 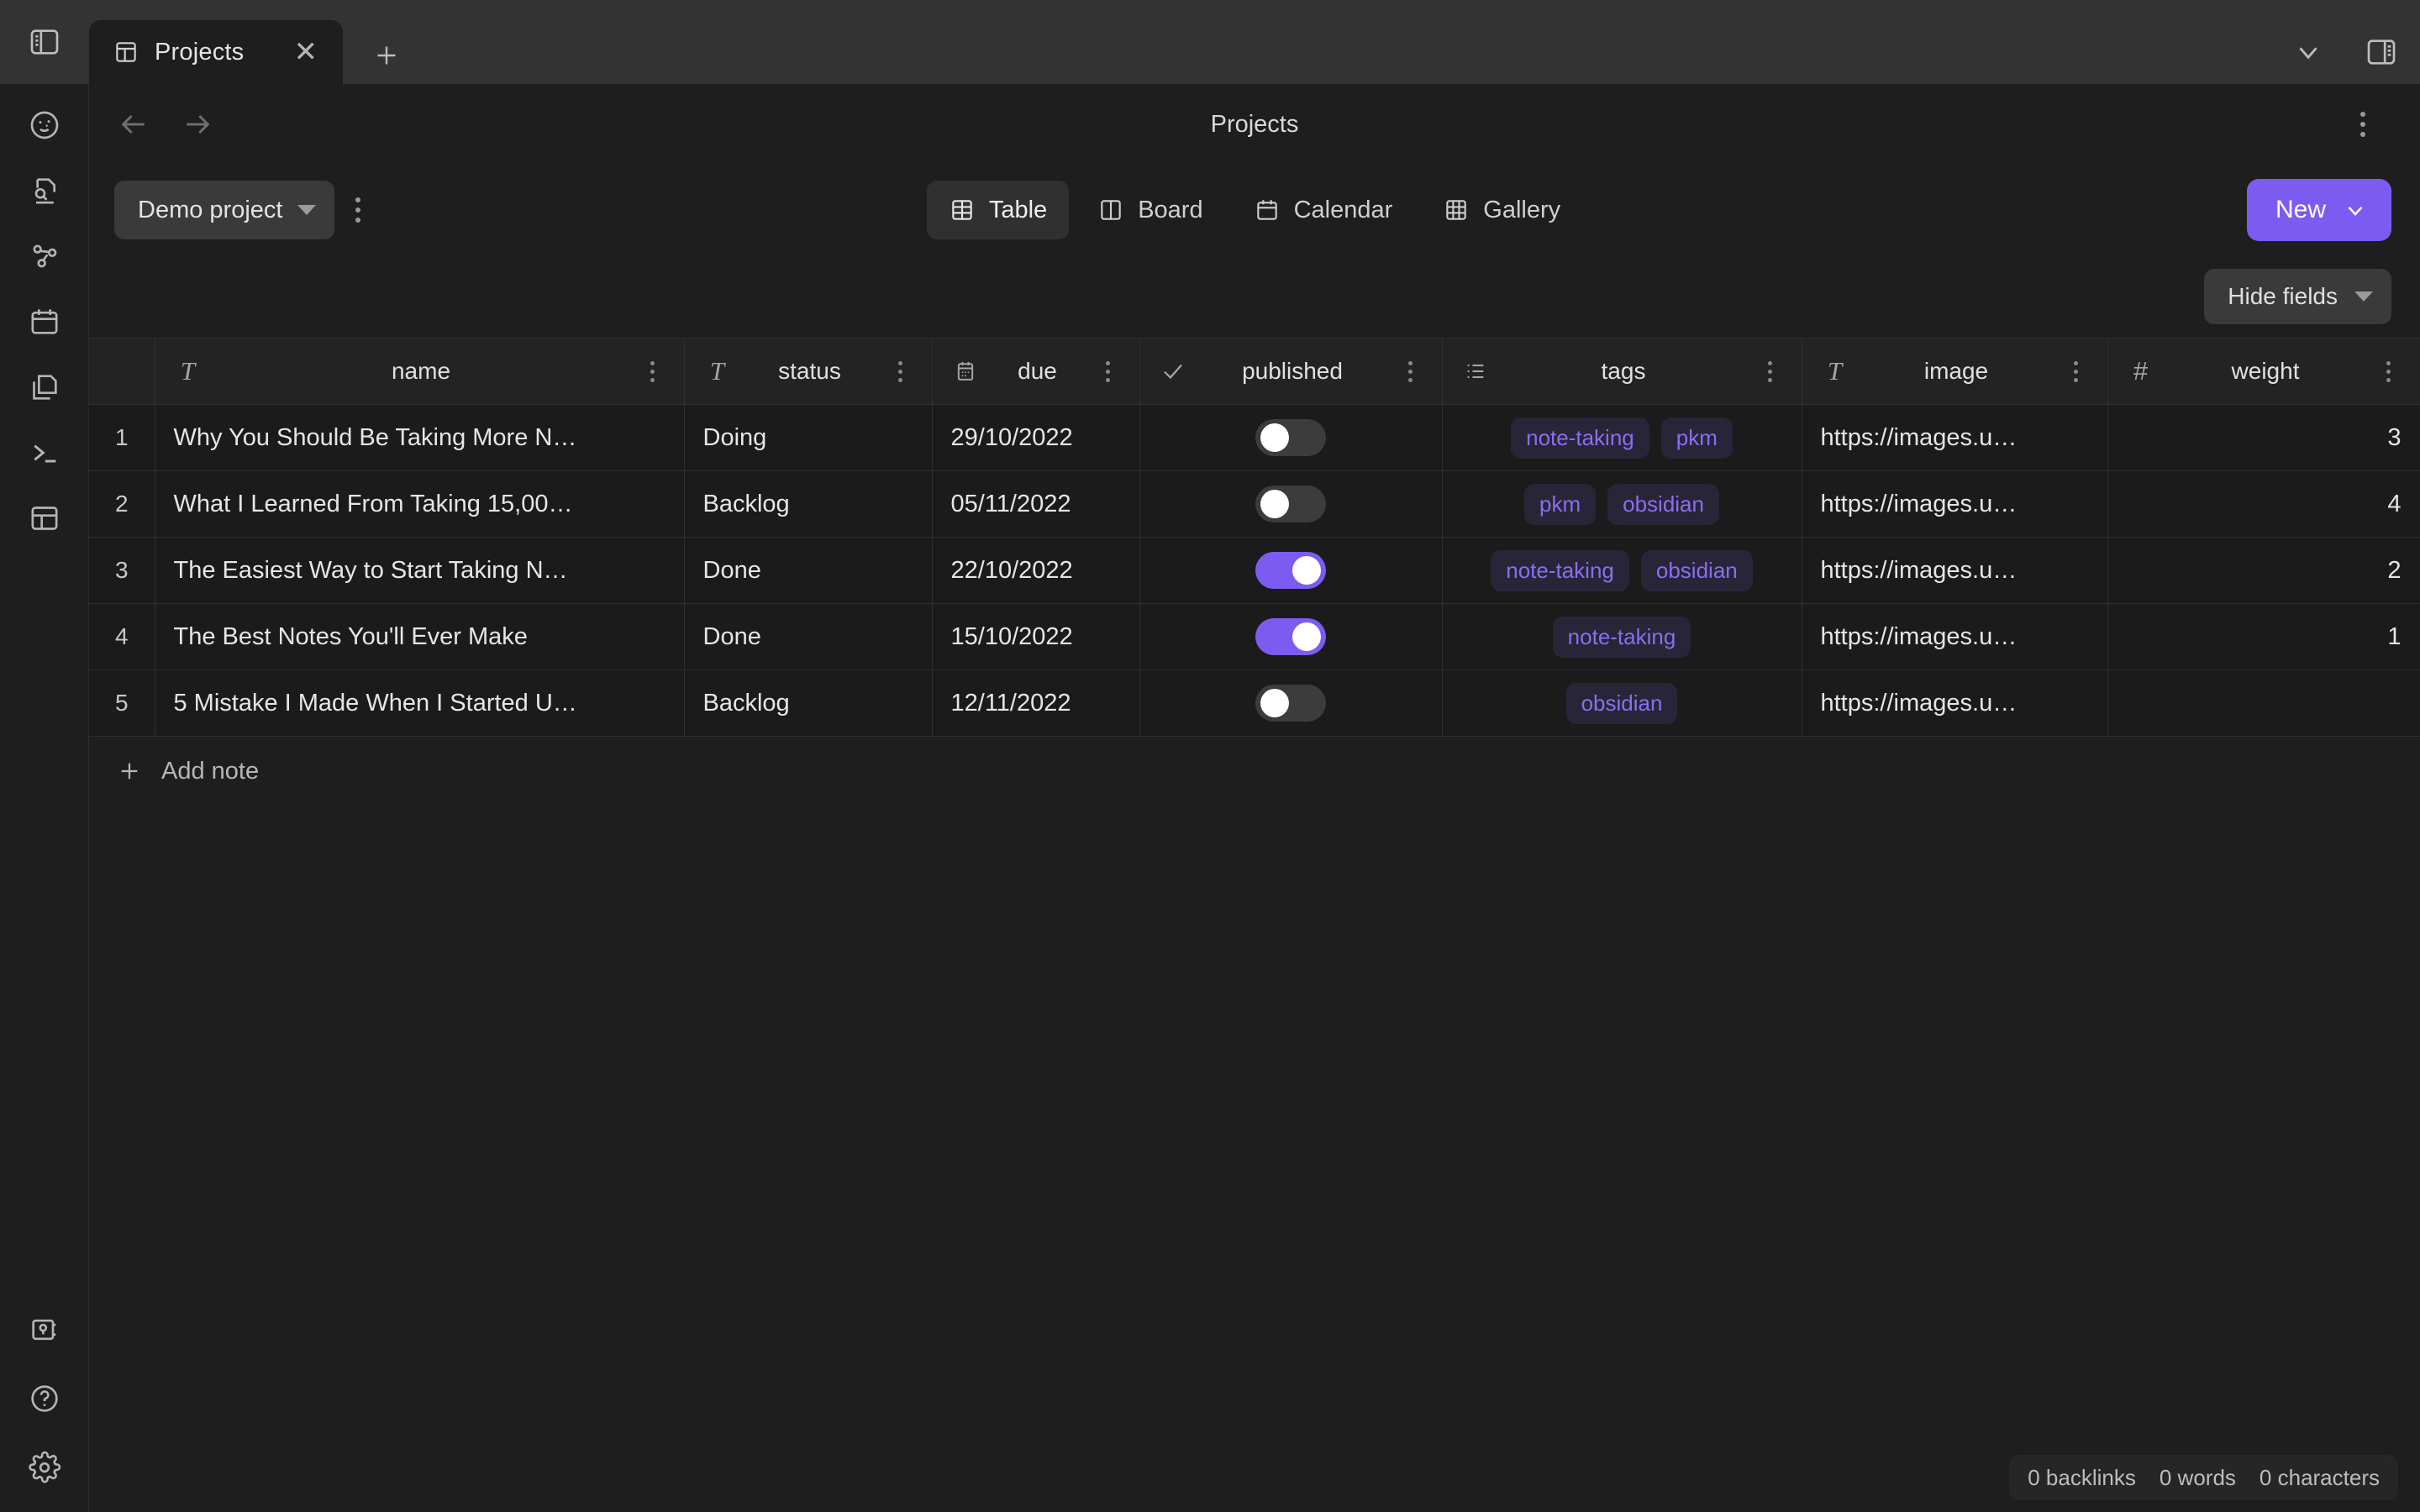 I want to click on column-menu-tags-icon, so click(x=1770, y=371).